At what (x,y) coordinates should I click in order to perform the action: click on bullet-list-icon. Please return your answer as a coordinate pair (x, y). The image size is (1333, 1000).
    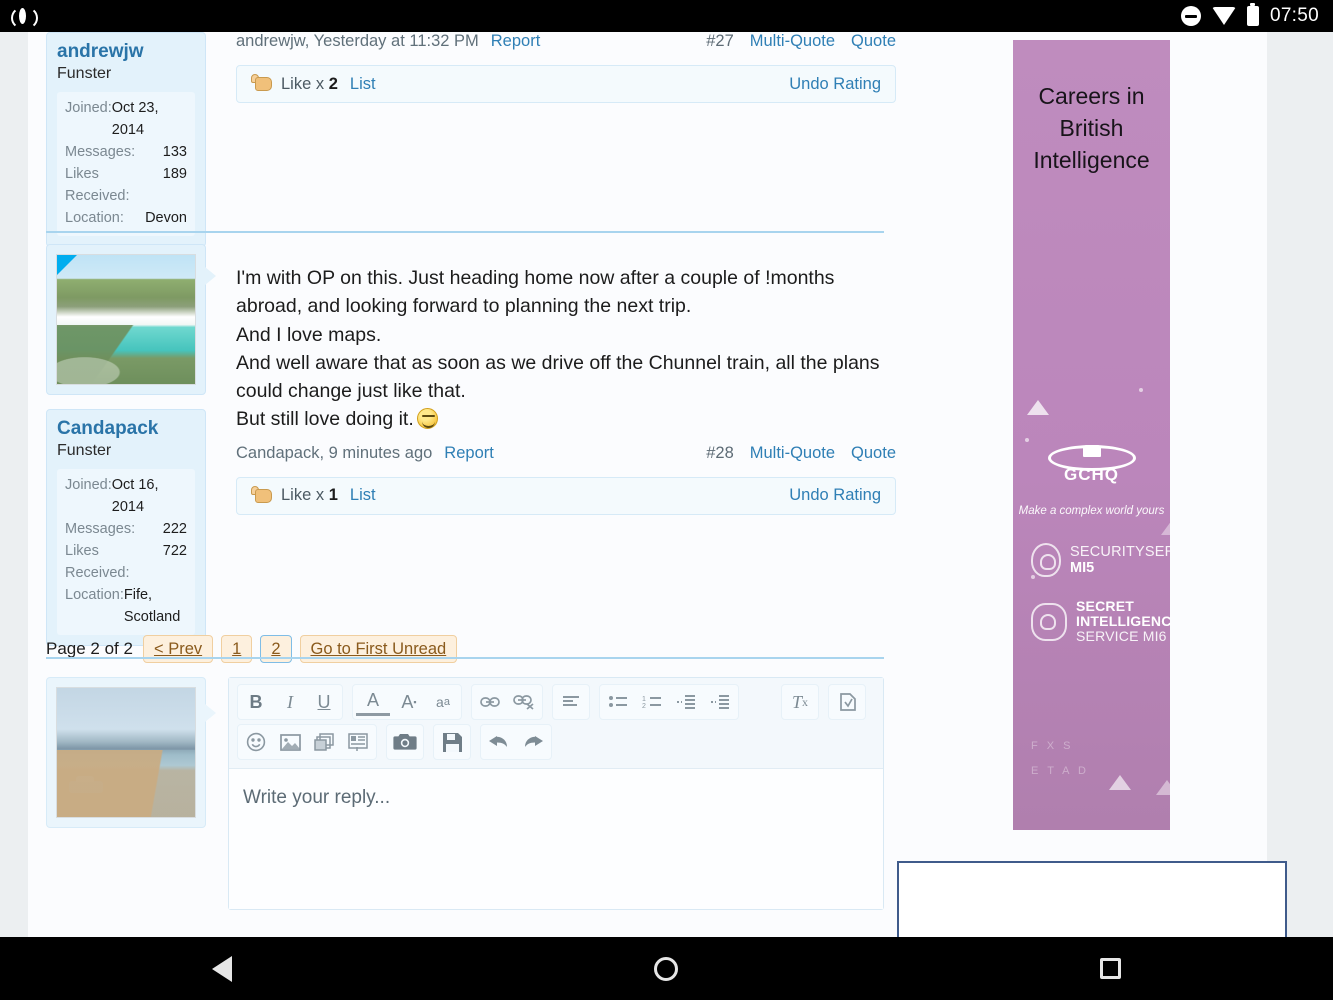
    Looking at the image, I should click on (618, 702).